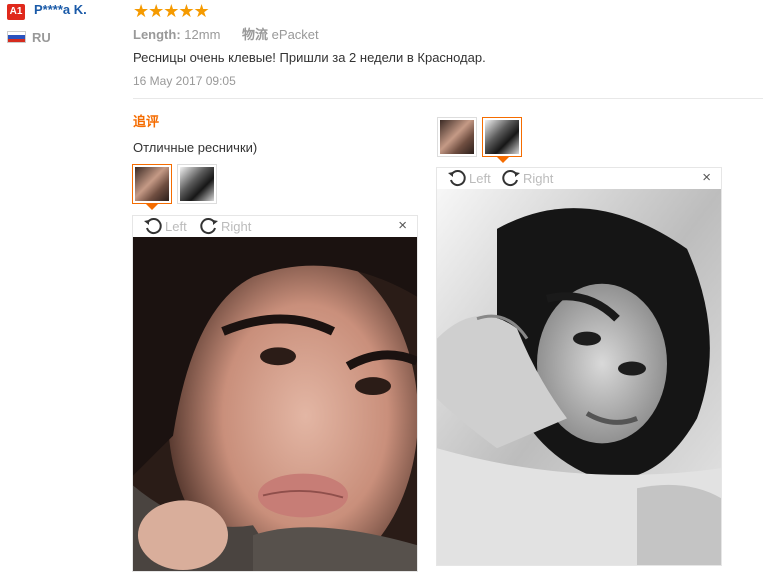 Image resolution: width=764 pixels, height=576 pixels. Describe the element at coordinates (226, 33) in the screenshot. I see `product-attributes: Length: 12mm 物流 ePacket` at that location.